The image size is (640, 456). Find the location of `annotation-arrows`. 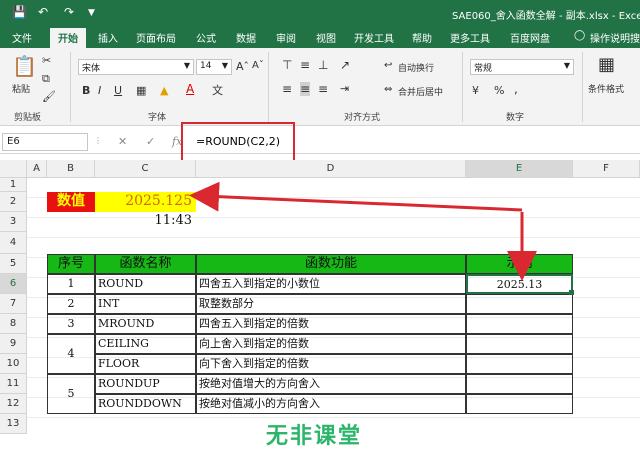

annotation-arrows is located at coordinates (363, 231).